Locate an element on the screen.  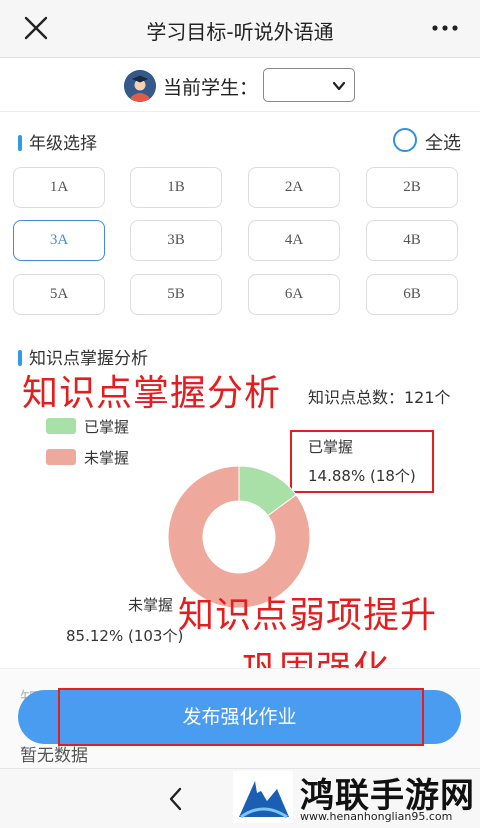
mastered-callout: 已掌握 14.88% (18个) is located at coordinates (362, 461).